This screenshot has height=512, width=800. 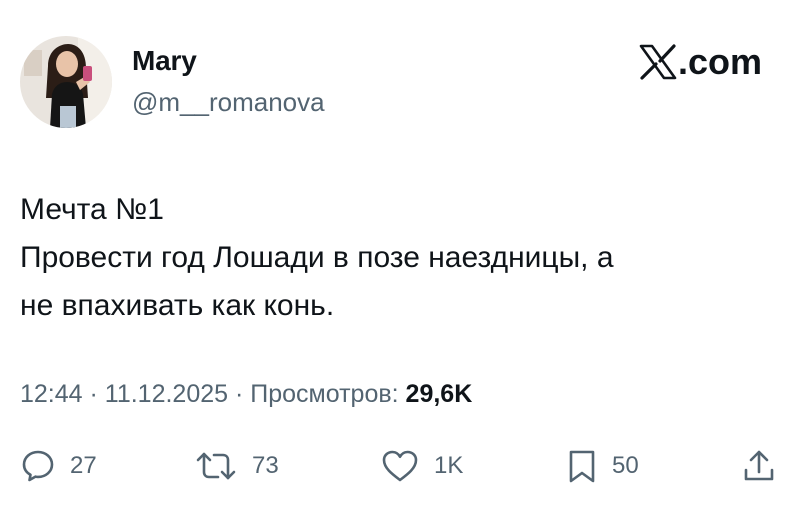 I want to click on brand-watermark: .com, so click(x=700, y=62).